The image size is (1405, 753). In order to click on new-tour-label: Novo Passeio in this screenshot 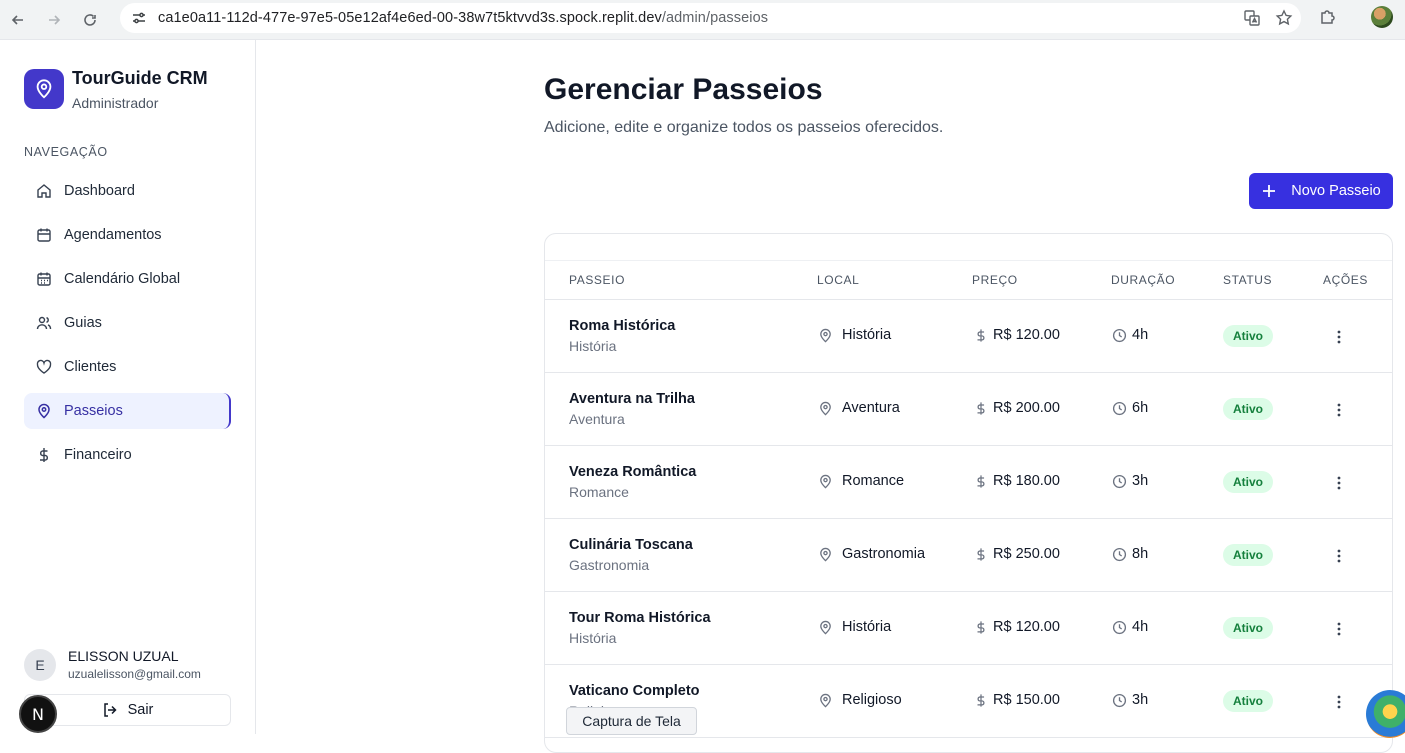, I will do `click(1336, 191)`.